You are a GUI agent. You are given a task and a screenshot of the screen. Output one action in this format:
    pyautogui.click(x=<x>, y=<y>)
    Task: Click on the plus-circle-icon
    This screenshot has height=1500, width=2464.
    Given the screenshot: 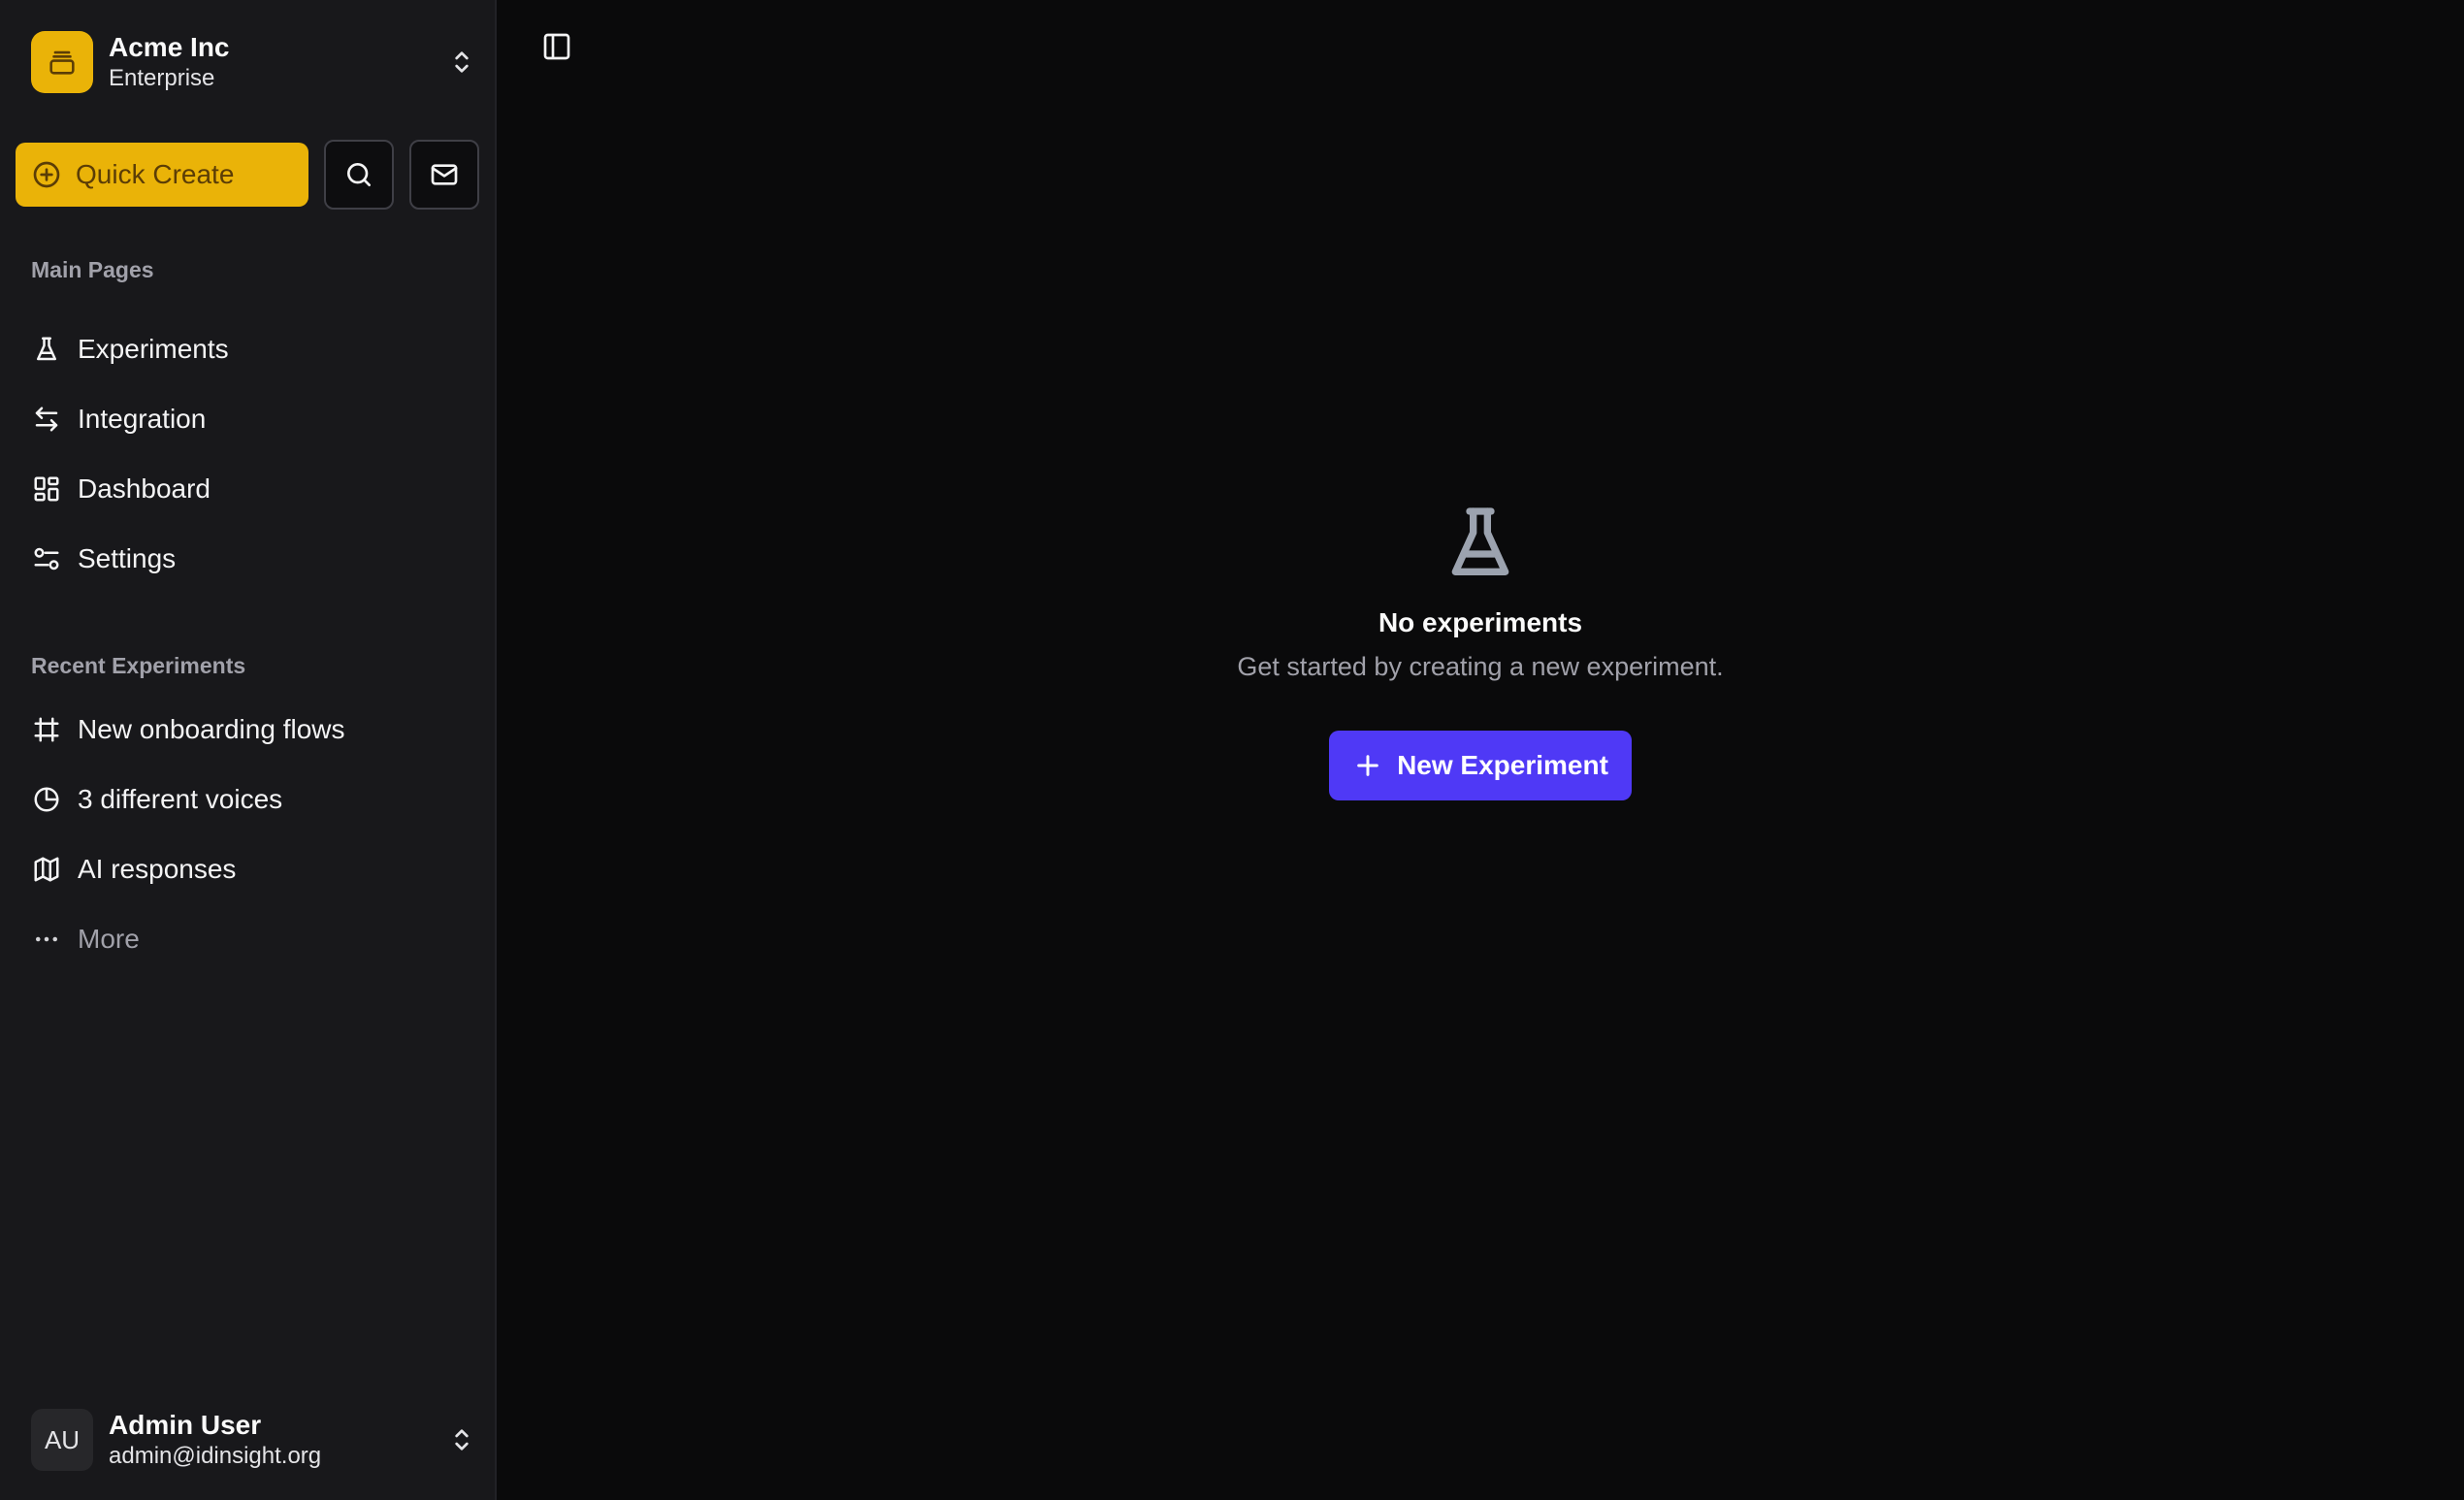 What is the action you would take?
    pyautogui.click(x=46, y=174)
    